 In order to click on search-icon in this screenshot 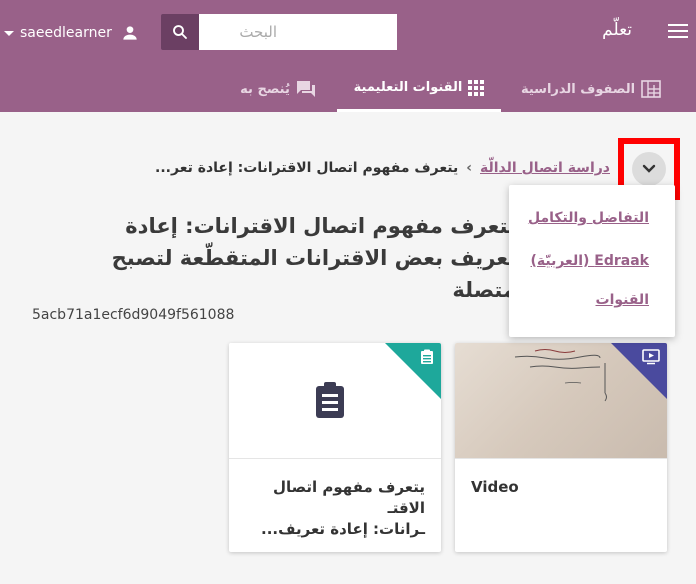, I will do `click(180, 32)`.